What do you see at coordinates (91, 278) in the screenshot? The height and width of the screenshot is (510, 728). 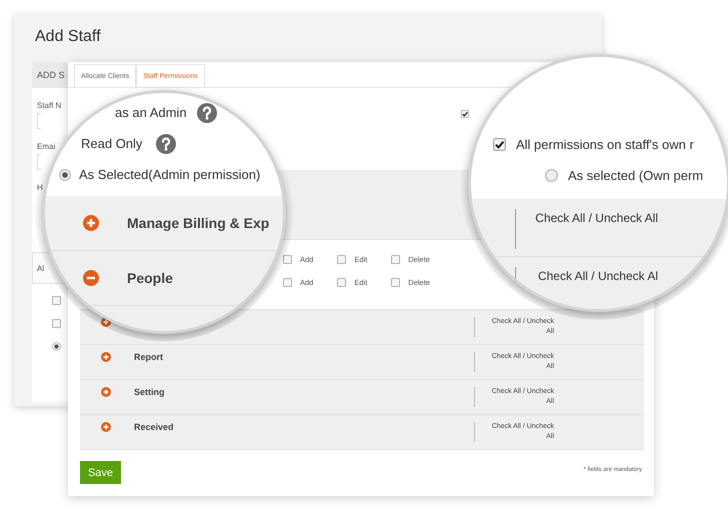 I see `minus-circle-icon` at bounding box center [91, 278].